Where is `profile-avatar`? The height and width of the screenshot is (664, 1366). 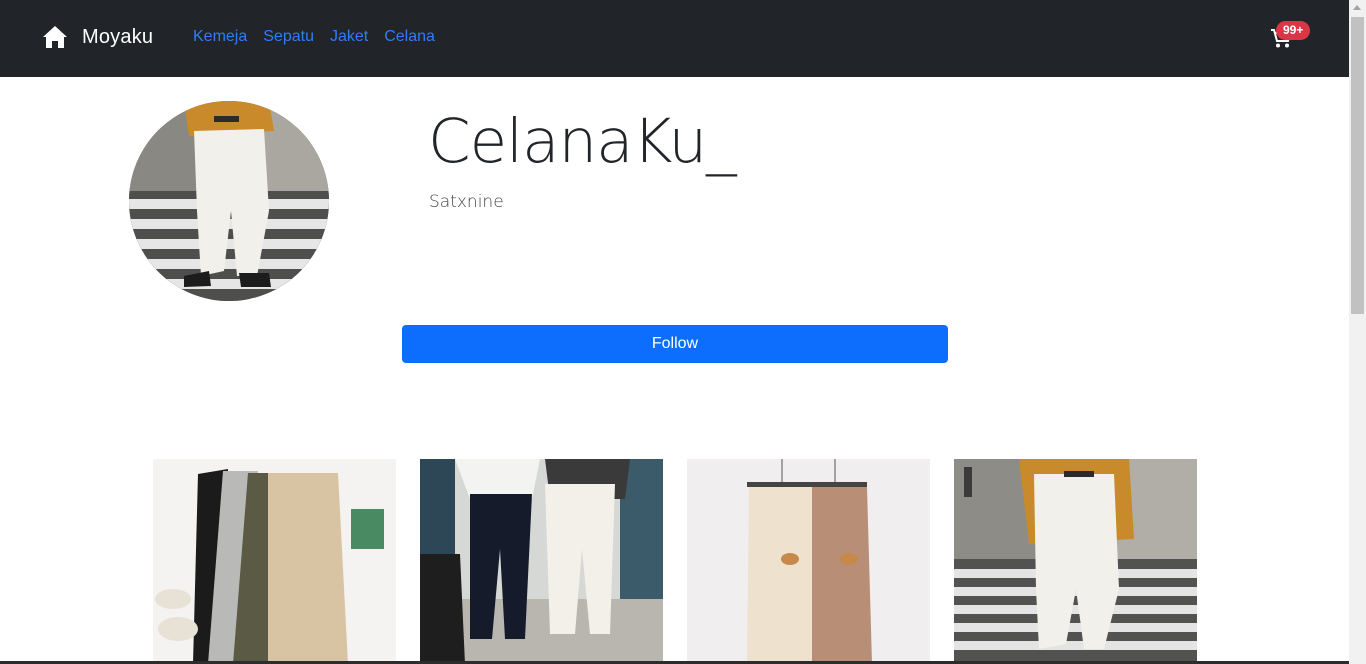 profile-avatar is located at coordinates (229, 201).